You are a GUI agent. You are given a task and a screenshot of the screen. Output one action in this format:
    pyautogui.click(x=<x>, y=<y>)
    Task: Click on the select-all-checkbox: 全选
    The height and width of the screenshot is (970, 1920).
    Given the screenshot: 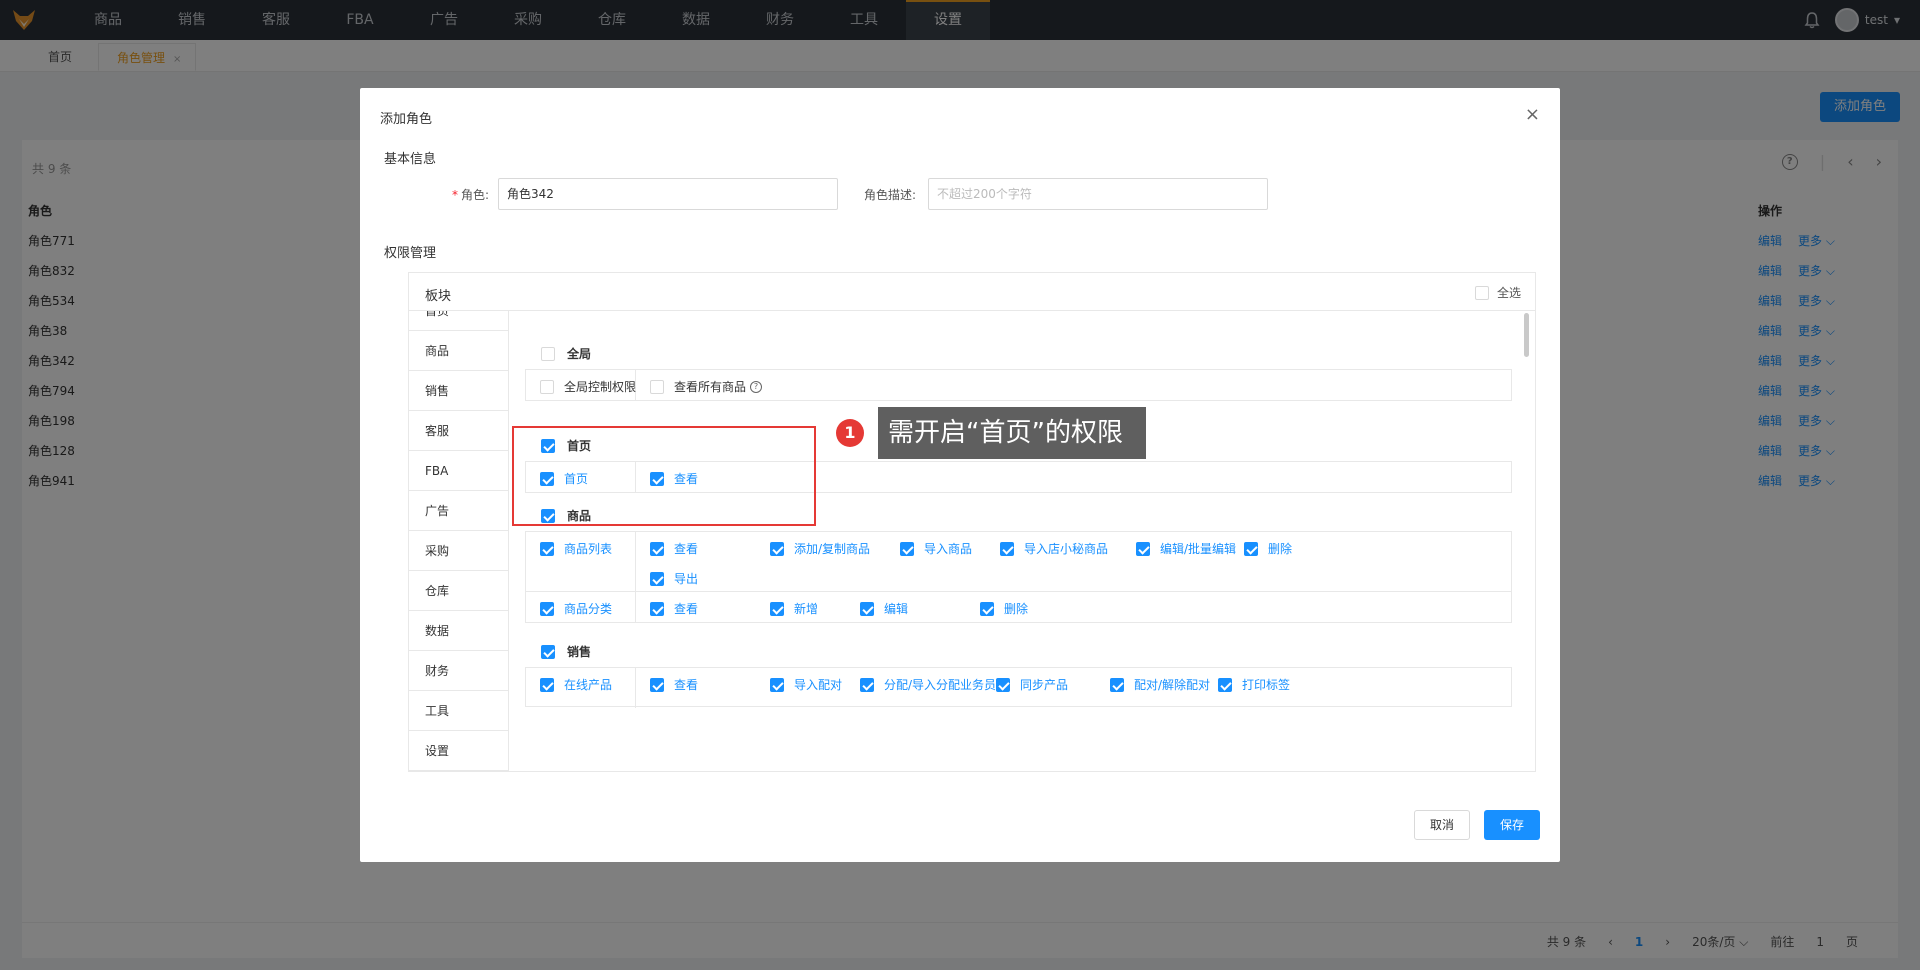 What is the action you would take?
    pyautogui.click(x=1497, y=292)
    